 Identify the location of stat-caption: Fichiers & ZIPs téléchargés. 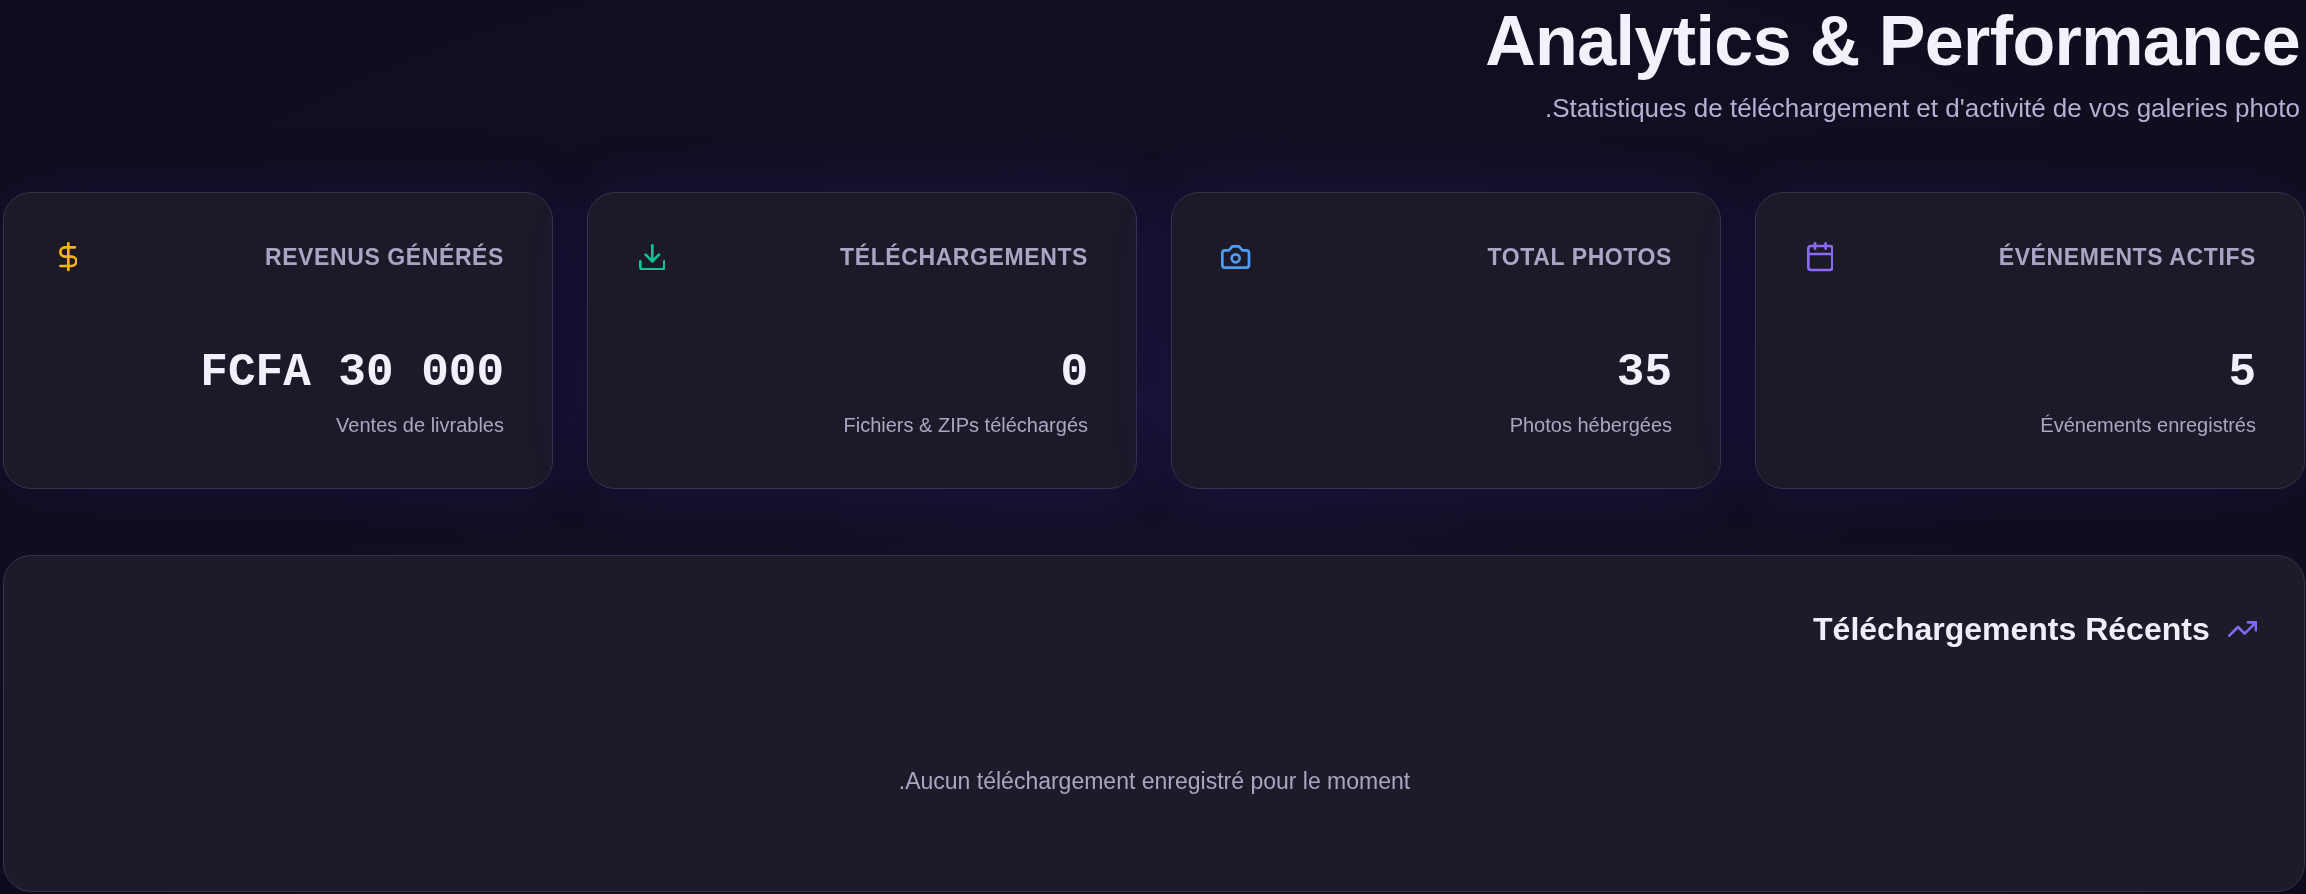
(965, 425).